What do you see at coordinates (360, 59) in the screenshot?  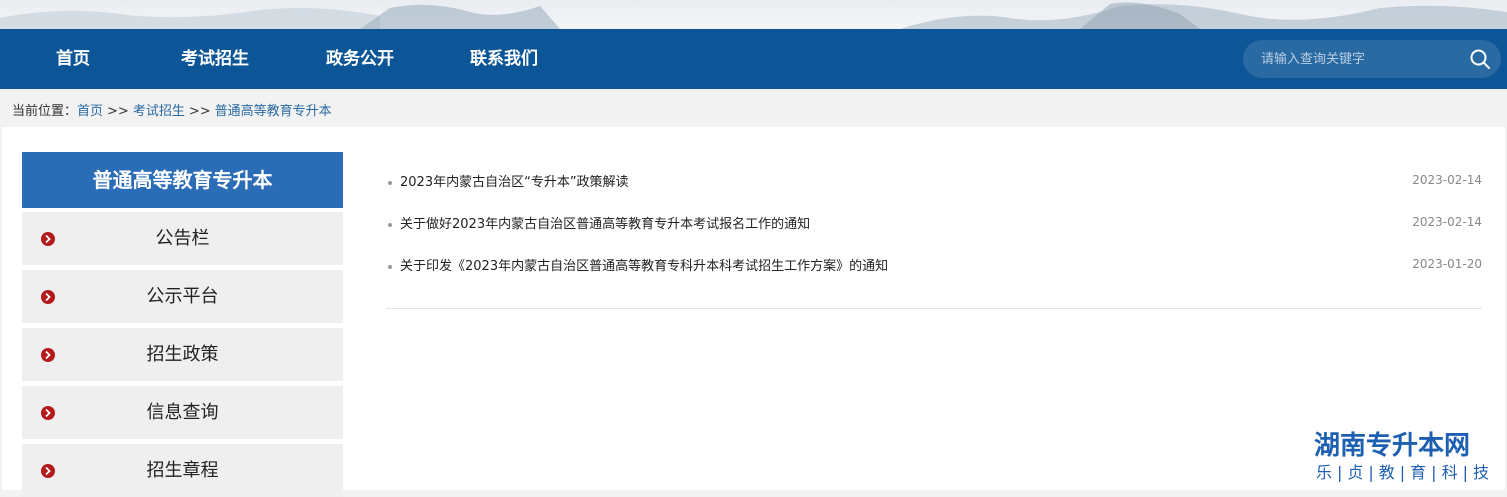 I see `nav-item-government-affairs: 政务公开` at bounding box center [360, 59].